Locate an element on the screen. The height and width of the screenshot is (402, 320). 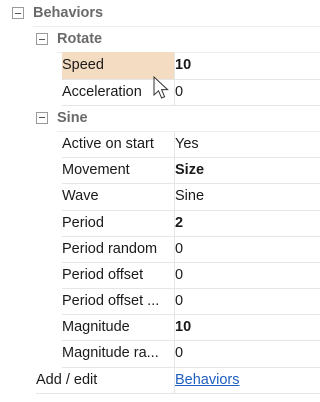
add-edit-label: Add / edit is located at coordinates (105, 380).